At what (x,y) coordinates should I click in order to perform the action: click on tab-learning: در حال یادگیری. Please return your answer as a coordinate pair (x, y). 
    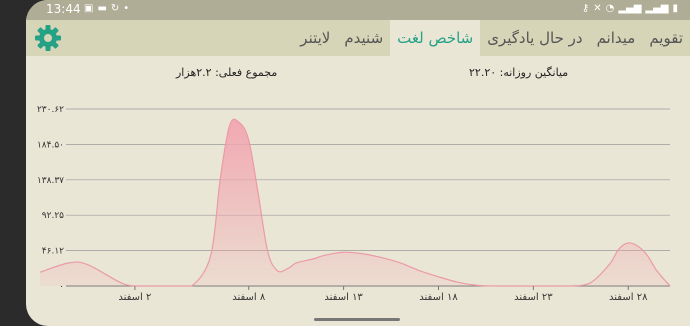
    Looking at the image, I should click on (534, 38).